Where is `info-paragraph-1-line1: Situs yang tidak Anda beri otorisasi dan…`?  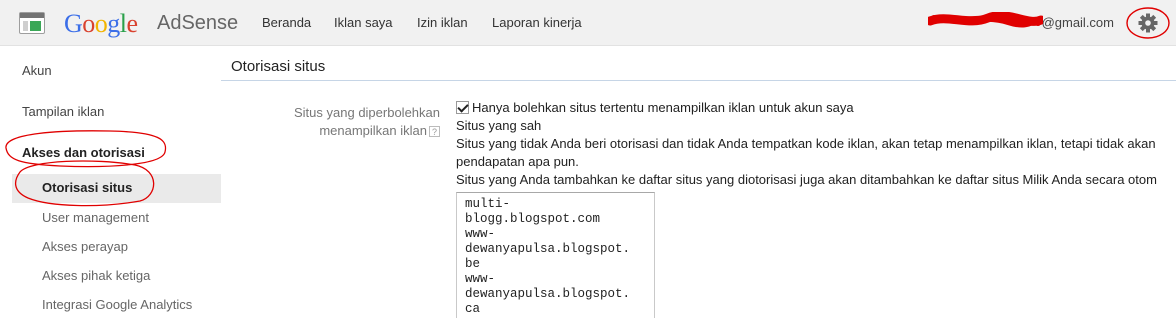
info-paragraph-1-line1: Situs yang tidak Anda beri otorisasi dan… is located at coordinates (806, 143).